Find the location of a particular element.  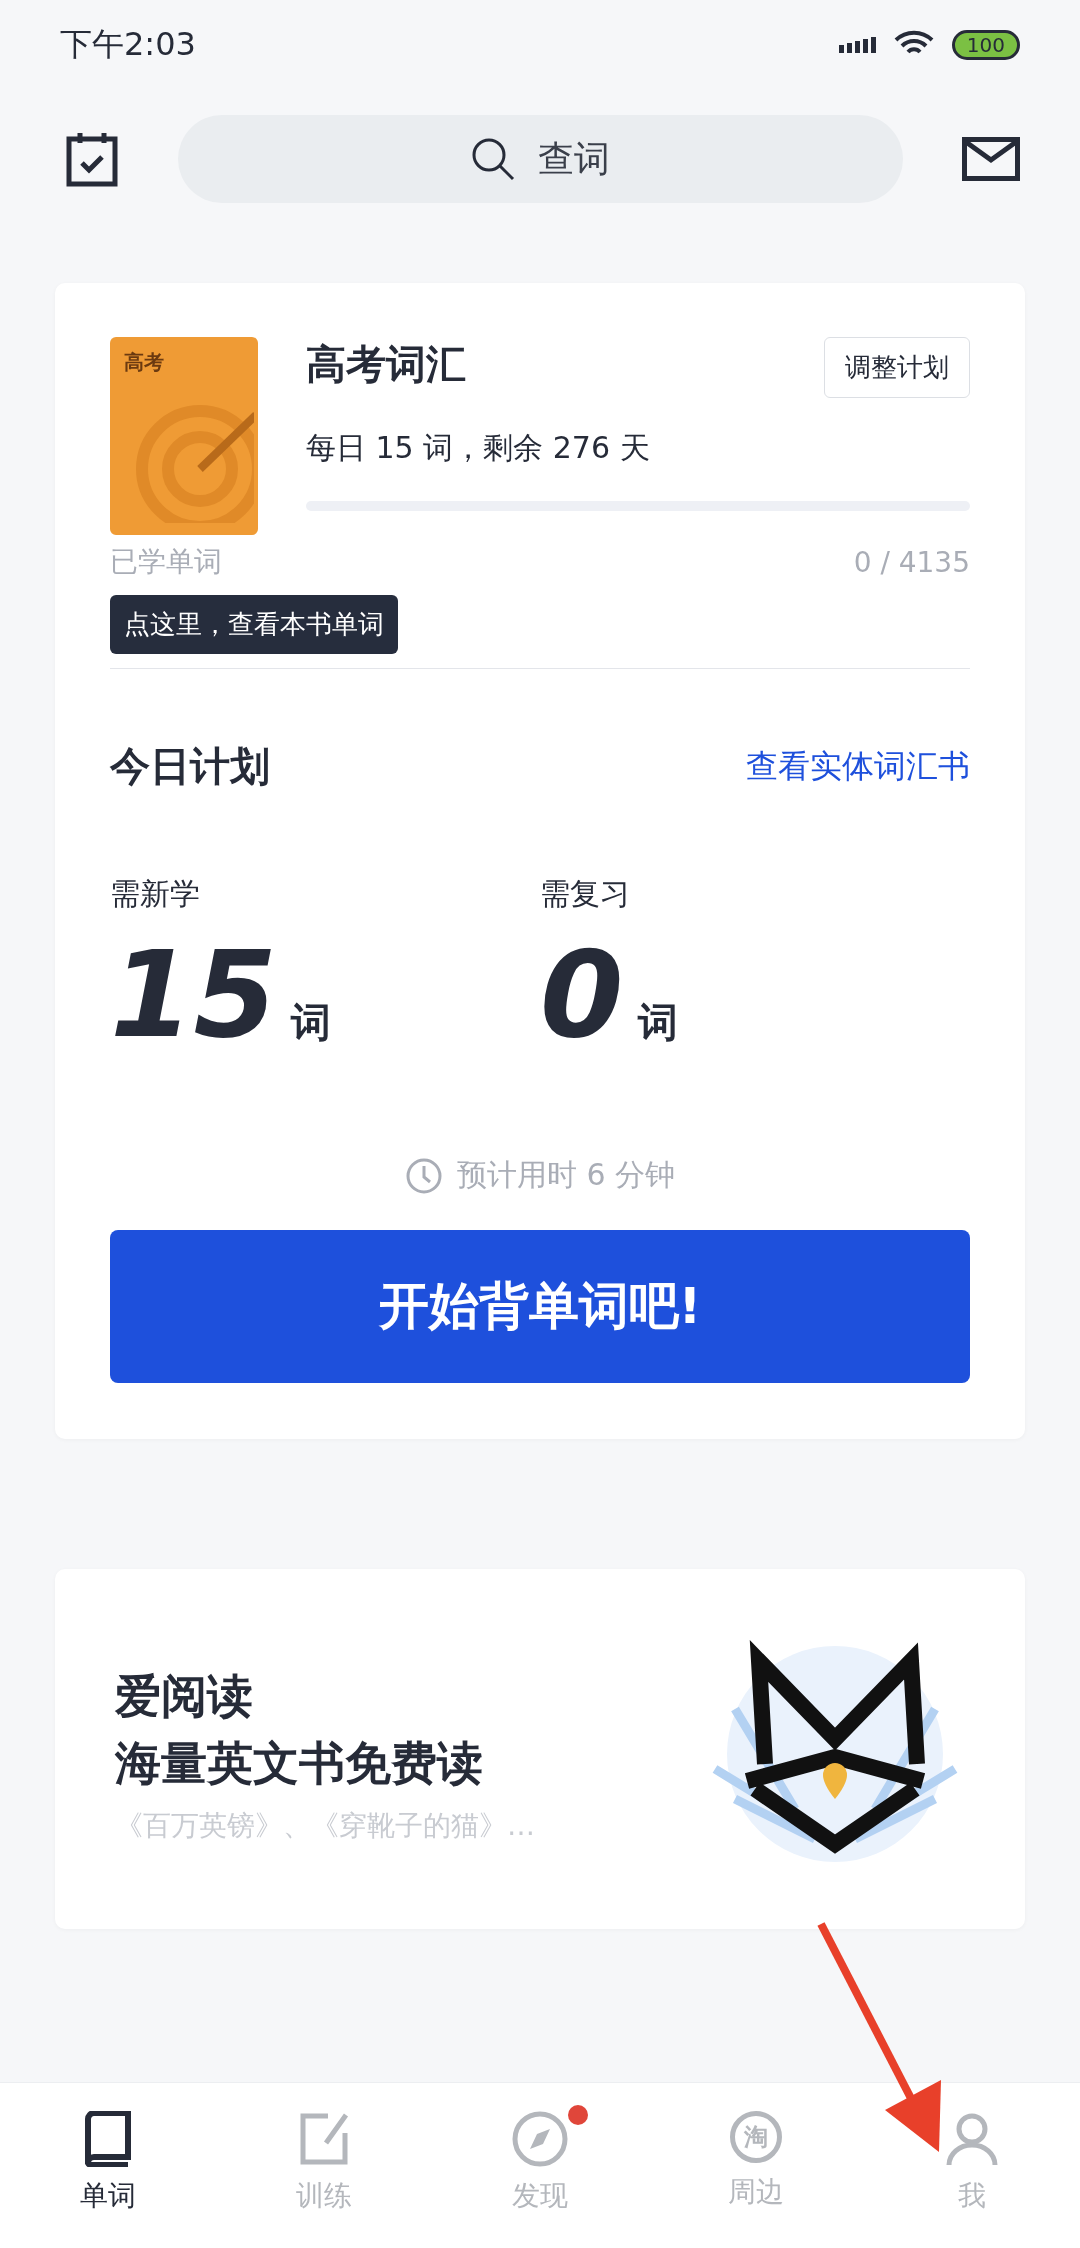

signal-icon is located at coordinates (857, 45).